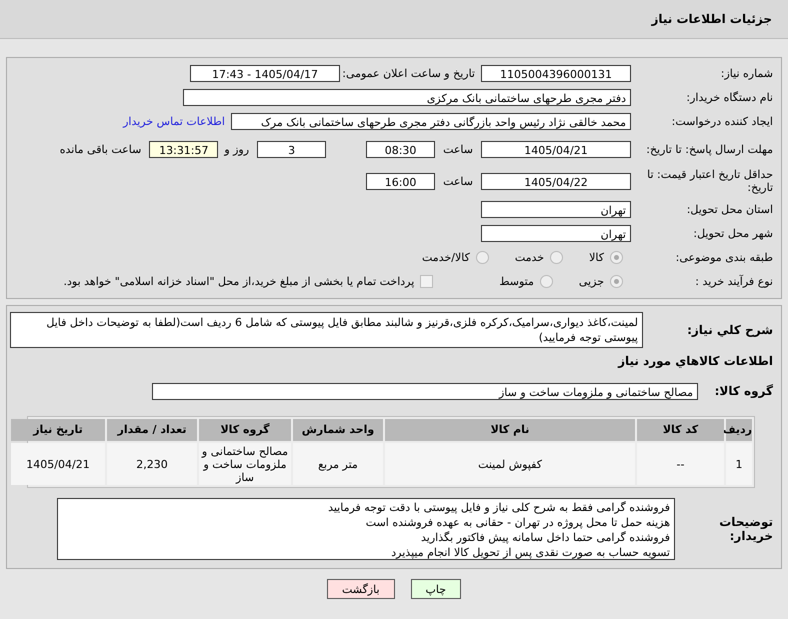 This screenshot has width=788, height=619. What do you see at coordinates (360, 589) in the screenshot?
I see `back-button: بازگشت` at bounding box center [360, 589].